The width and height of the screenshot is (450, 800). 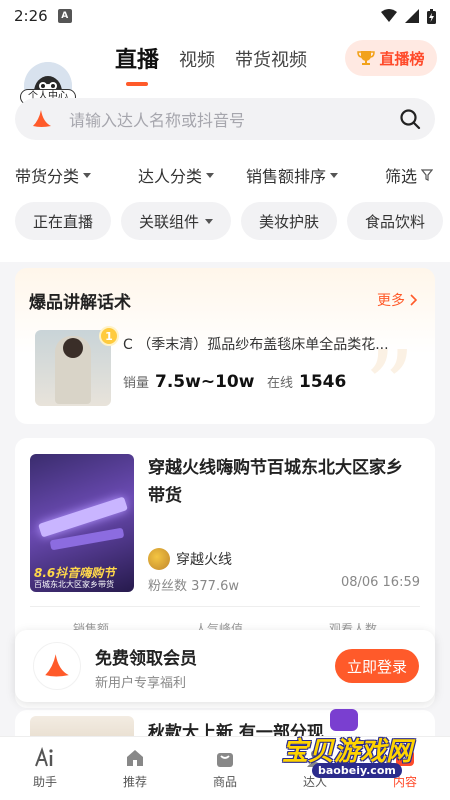 I want to click on chevron-right-icon, so click(x=413, y=300).